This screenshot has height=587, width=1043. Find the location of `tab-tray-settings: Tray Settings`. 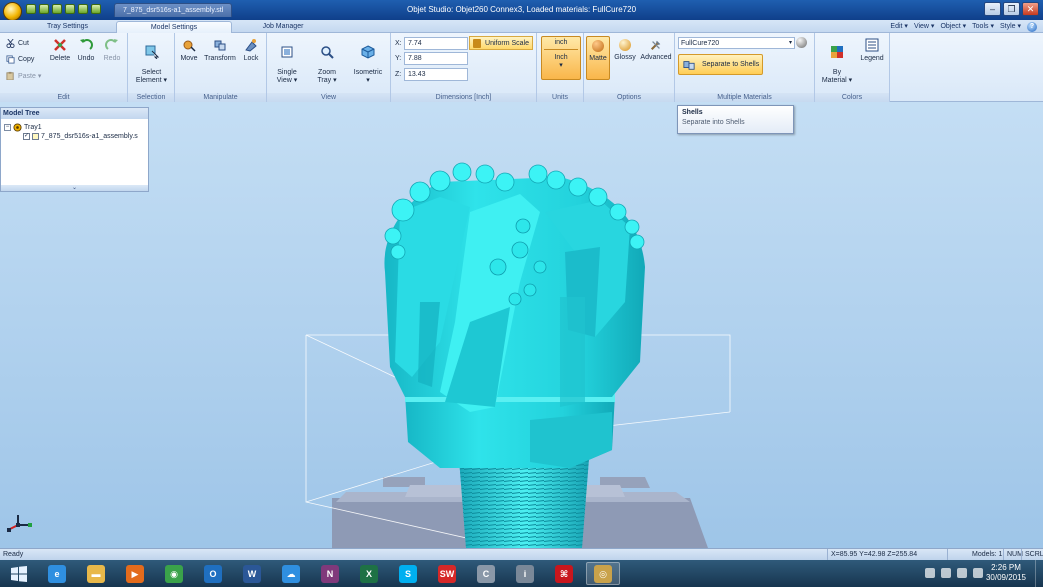

tab-tray-settings: Tray Settings is located at coordinates (67, 27).